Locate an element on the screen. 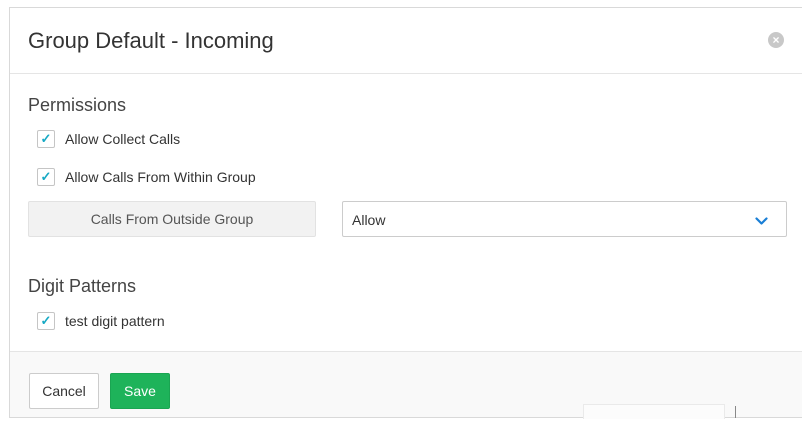  permissions-heading: Permissions is located at coordinates (77, 105).